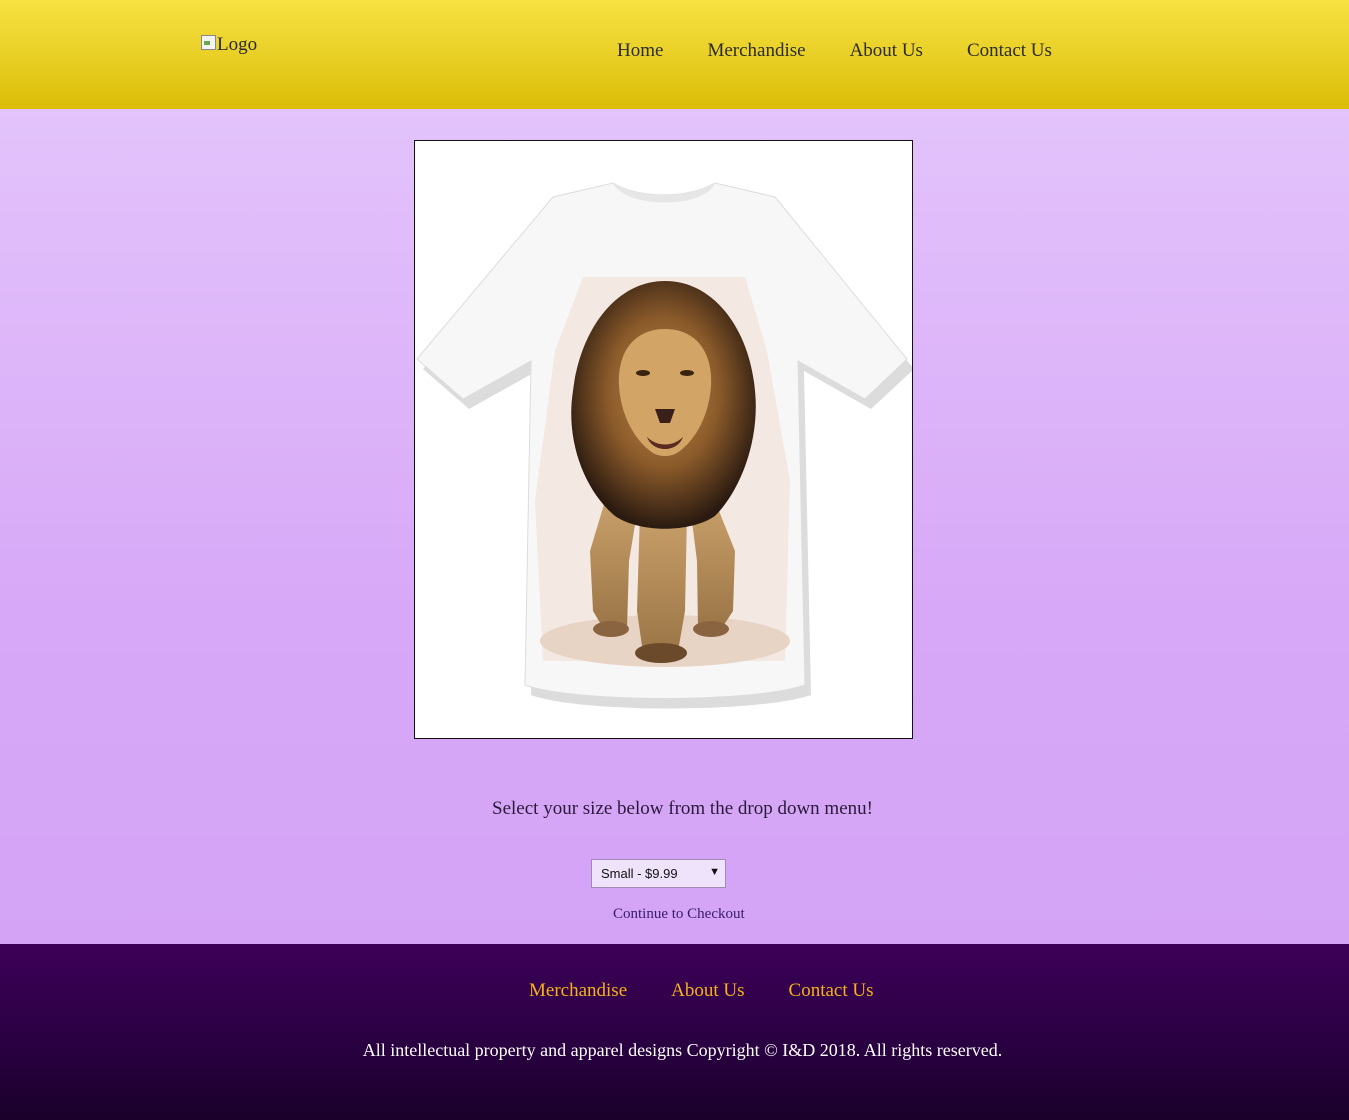 The width and height of the screenshot is (1349, 1120). What do you see at coordinates (679, 914) in the screenshot?
I see `continue-to-checkout-link: Continue to Checkout` at bounding box center [679, 914].